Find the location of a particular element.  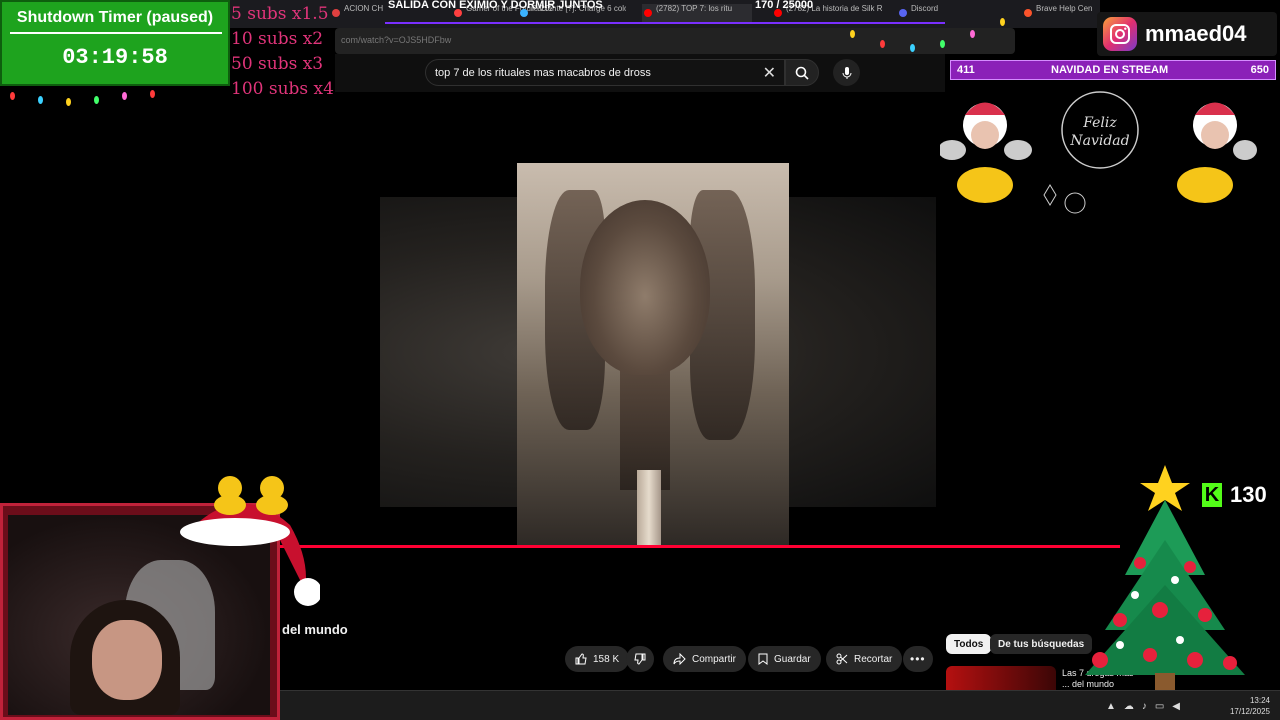

system-tray-icons: ▲☁♪▭◀ is located at coordinates (1147, 706).